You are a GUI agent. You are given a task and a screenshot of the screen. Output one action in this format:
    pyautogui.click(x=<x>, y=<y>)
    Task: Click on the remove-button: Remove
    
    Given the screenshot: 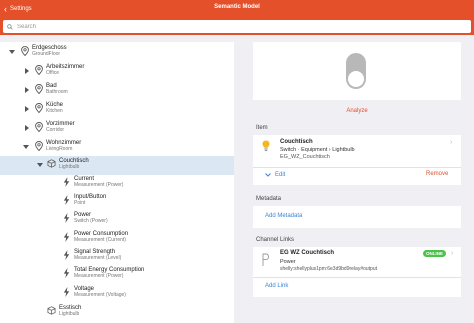 What is the action you would take?
    pyautogui.click(x=437, y=174)
    